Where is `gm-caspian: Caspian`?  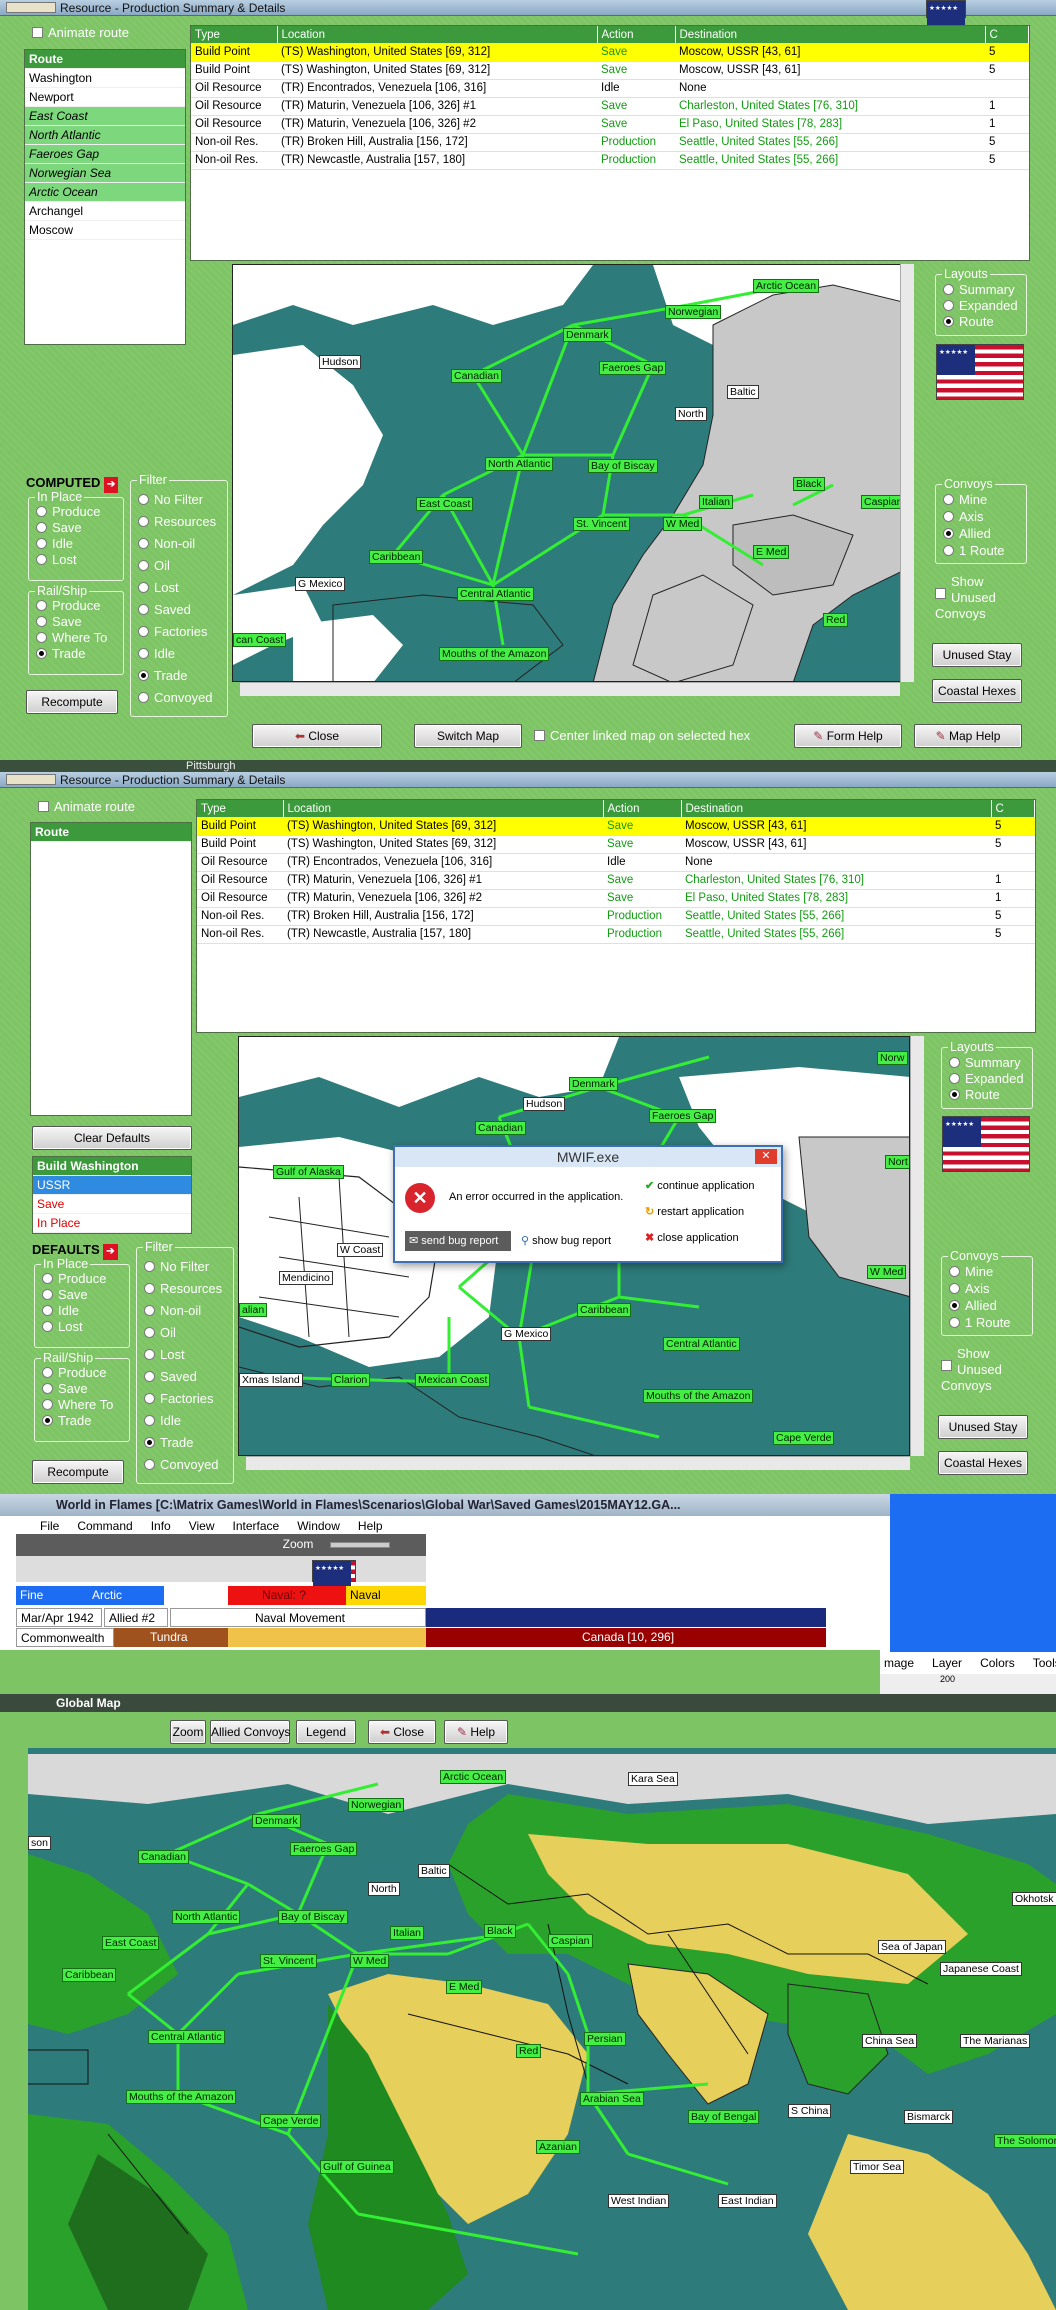 gm-caspian: Caspian is located at coordinates (570, 1941).